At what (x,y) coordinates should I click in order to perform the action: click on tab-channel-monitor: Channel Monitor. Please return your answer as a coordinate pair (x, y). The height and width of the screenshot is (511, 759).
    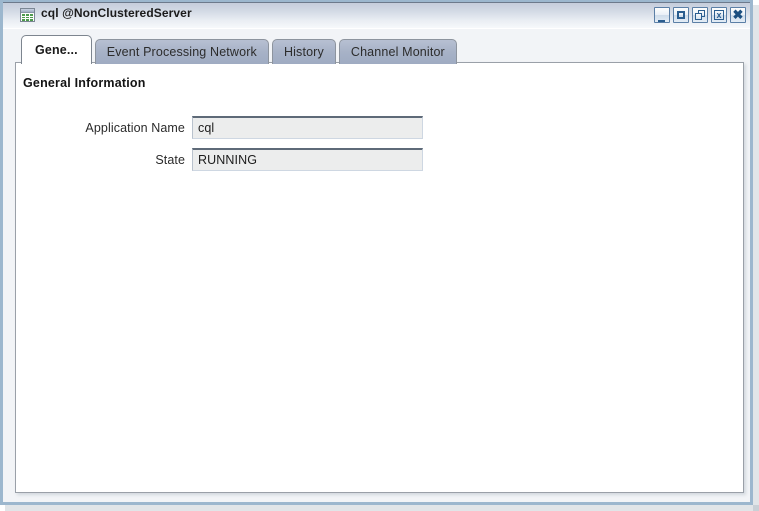
    Looking at the image, I should click on (397, 51).